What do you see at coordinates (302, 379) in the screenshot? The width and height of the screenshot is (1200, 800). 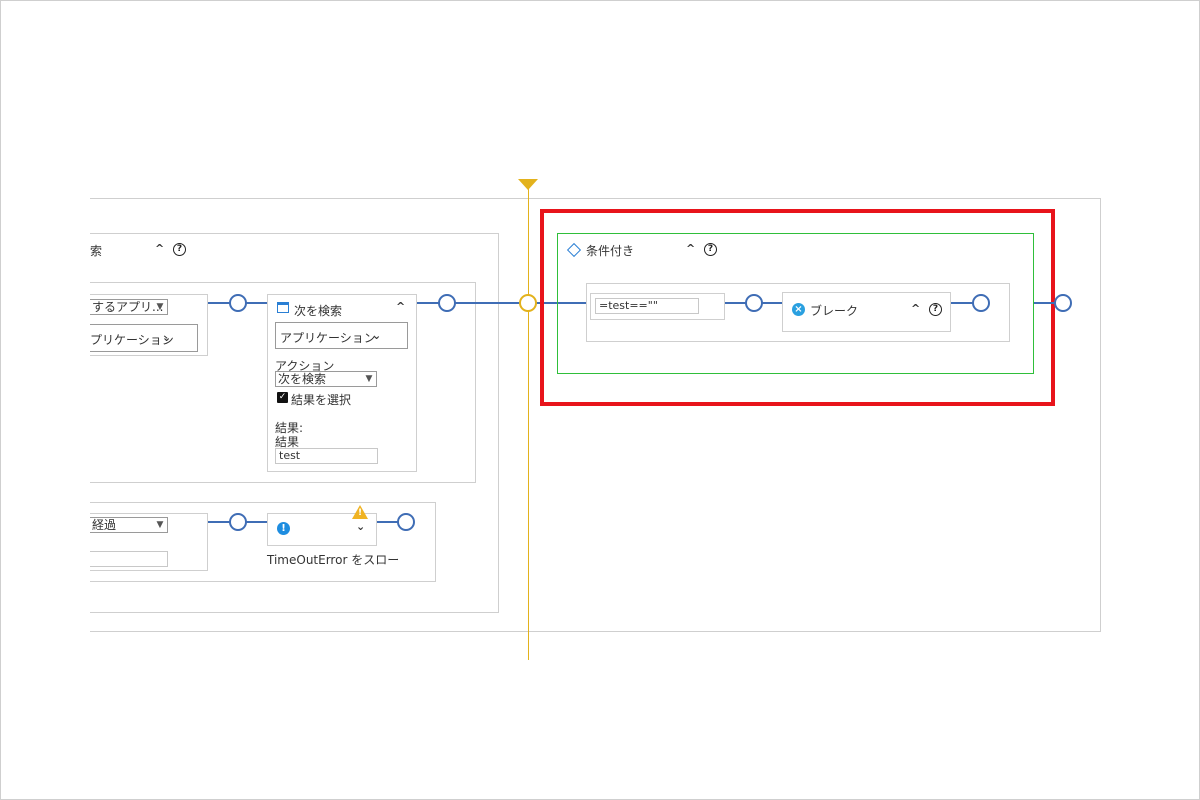 I see `action-select-value: 次を検索` at bounding box center [302, 379].